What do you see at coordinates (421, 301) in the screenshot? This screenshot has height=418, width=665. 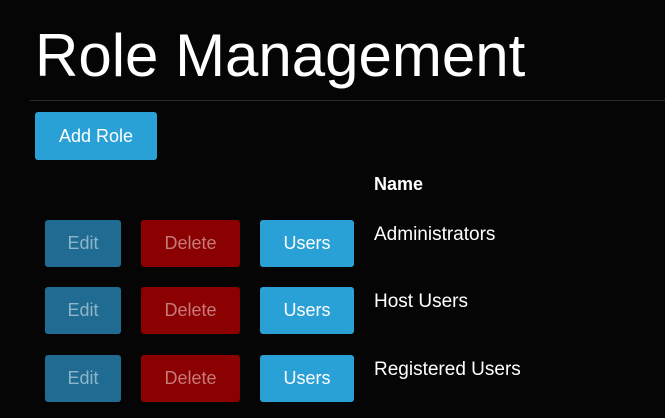 I see `role-name: Host Users` at bounding box center [421, 301].